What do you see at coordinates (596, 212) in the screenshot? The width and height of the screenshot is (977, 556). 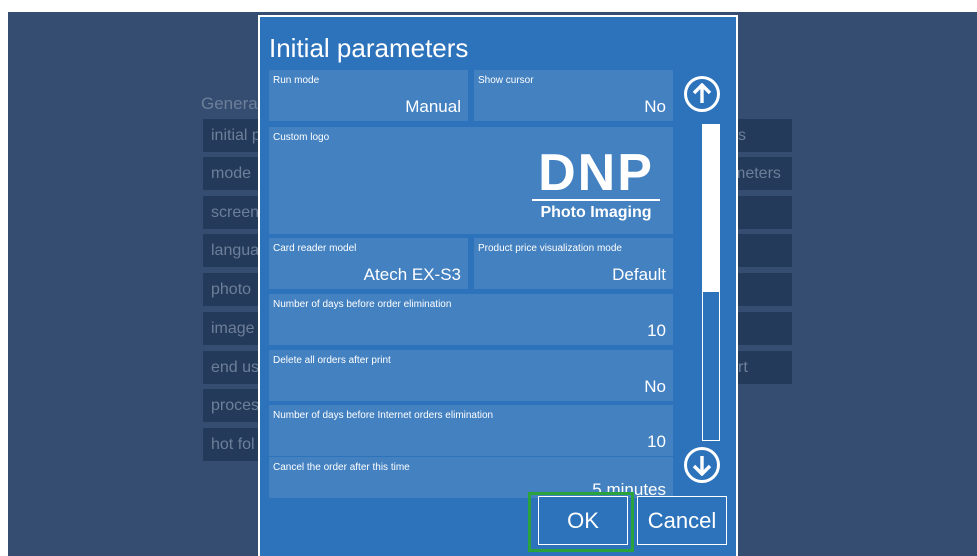 I see `logo-text-subtitle: Photo Imaging` at bounding box center [596, 212].